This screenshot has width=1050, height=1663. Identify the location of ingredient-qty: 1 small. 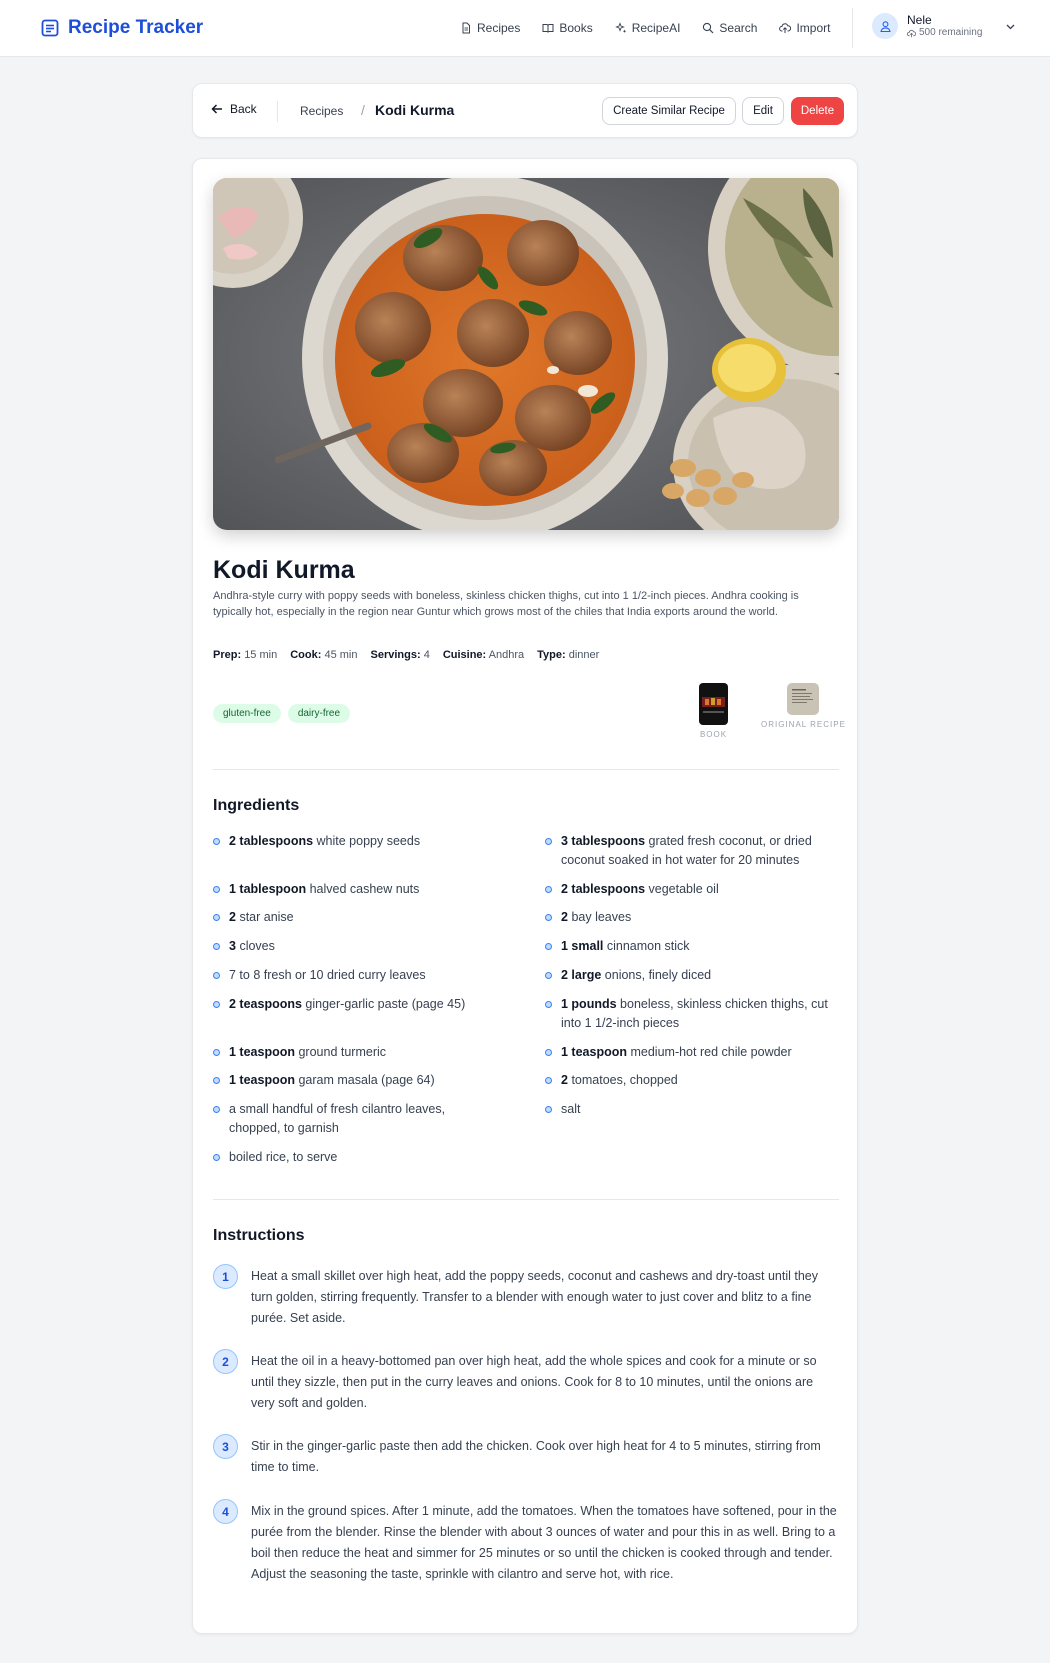
(582, 946).